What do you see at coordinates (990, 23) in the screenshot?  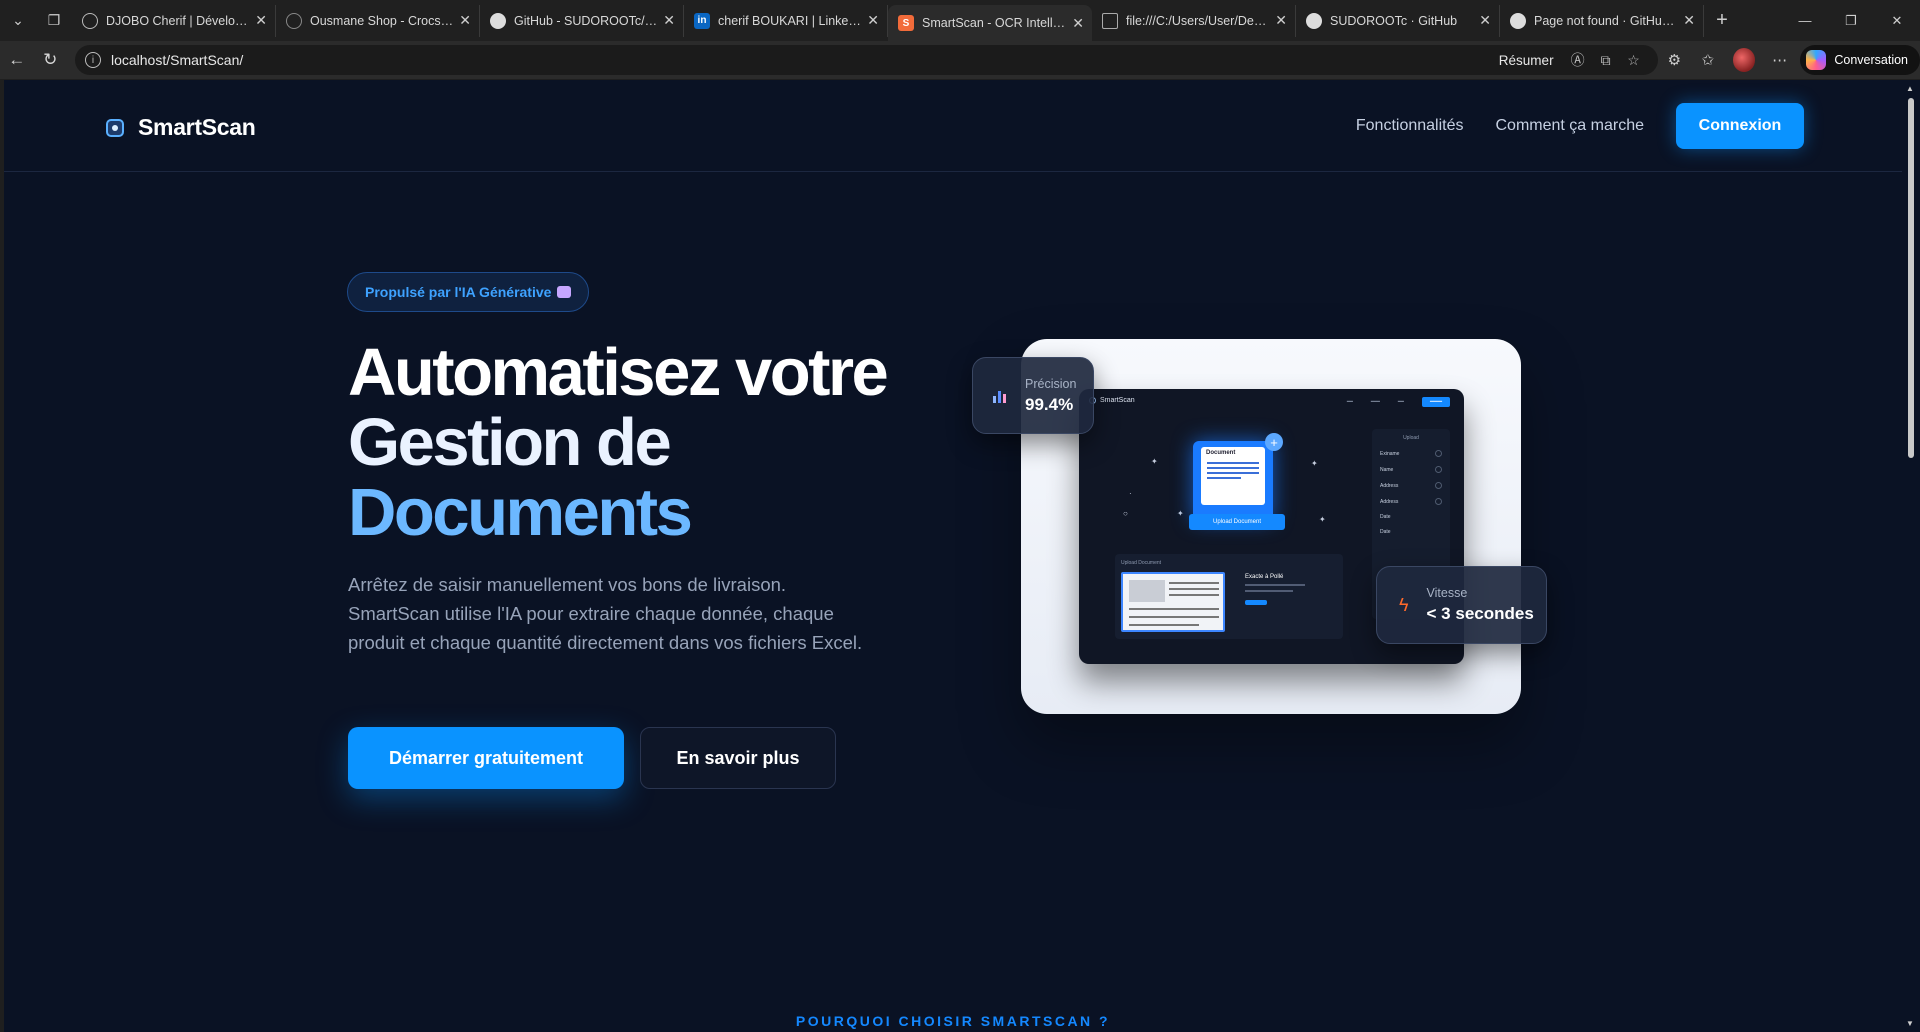 I see `browser-tab-active: S SmartScan - OCR Intelligent ✕` at bounding box center [990, 23].